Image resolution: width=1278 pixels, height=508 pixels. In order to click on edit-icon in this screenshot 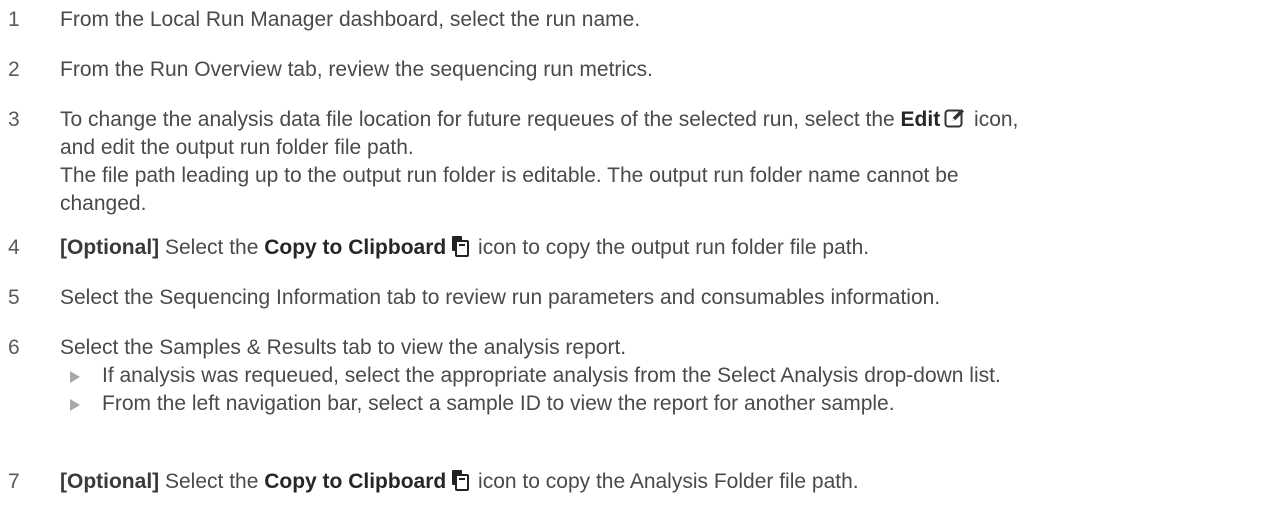, I will do `click(955, 122)`.